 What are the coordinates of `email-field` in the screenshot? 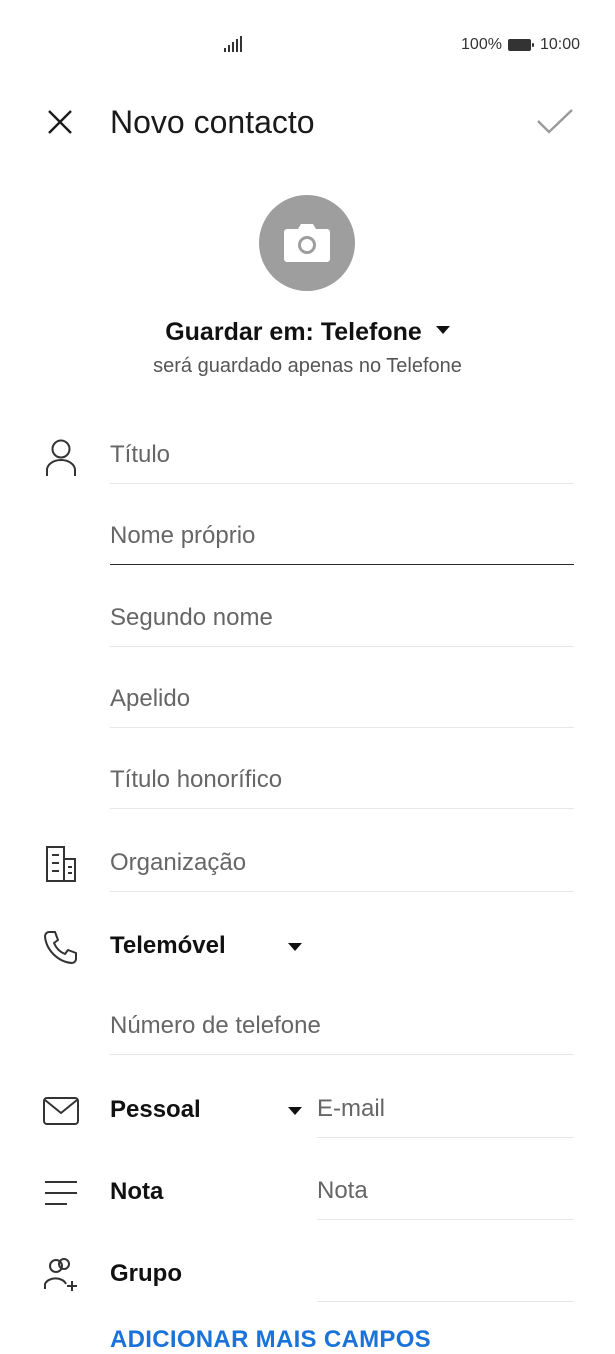 It's located at (445, 1109).